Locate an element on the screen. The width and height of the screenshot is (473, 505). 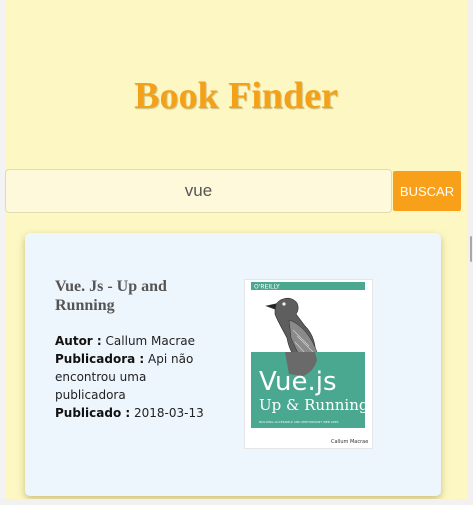
cover-author: Callum Macrae is located at coordinates (349, 442).